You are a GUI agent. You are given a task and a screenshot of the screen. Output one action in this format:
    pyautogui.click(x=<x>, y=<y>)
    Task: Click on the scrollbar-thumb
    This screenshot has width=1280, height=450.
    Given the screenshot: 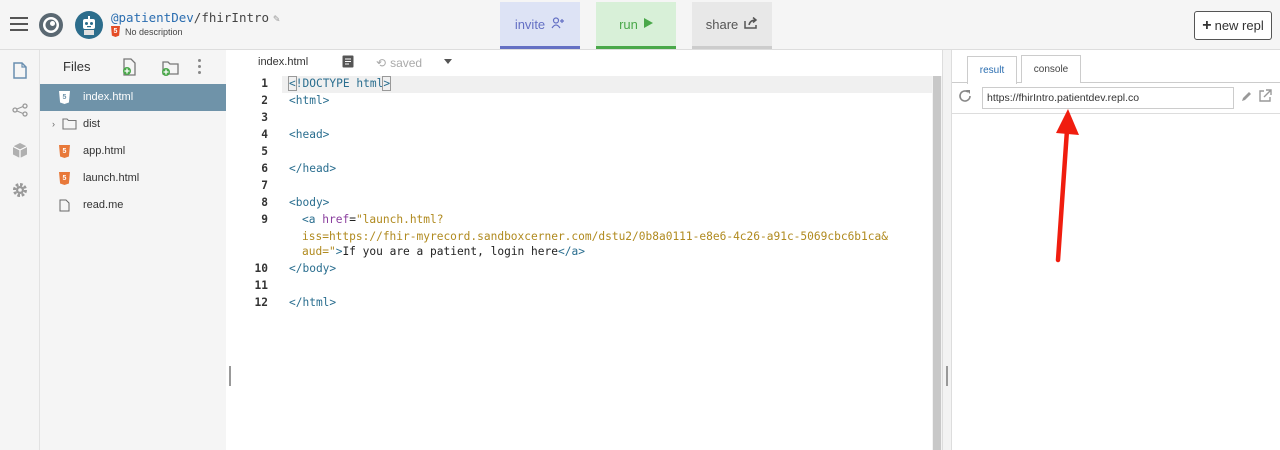 What is the action you would take?
    pyautogui.click(x=937, y=263)
    